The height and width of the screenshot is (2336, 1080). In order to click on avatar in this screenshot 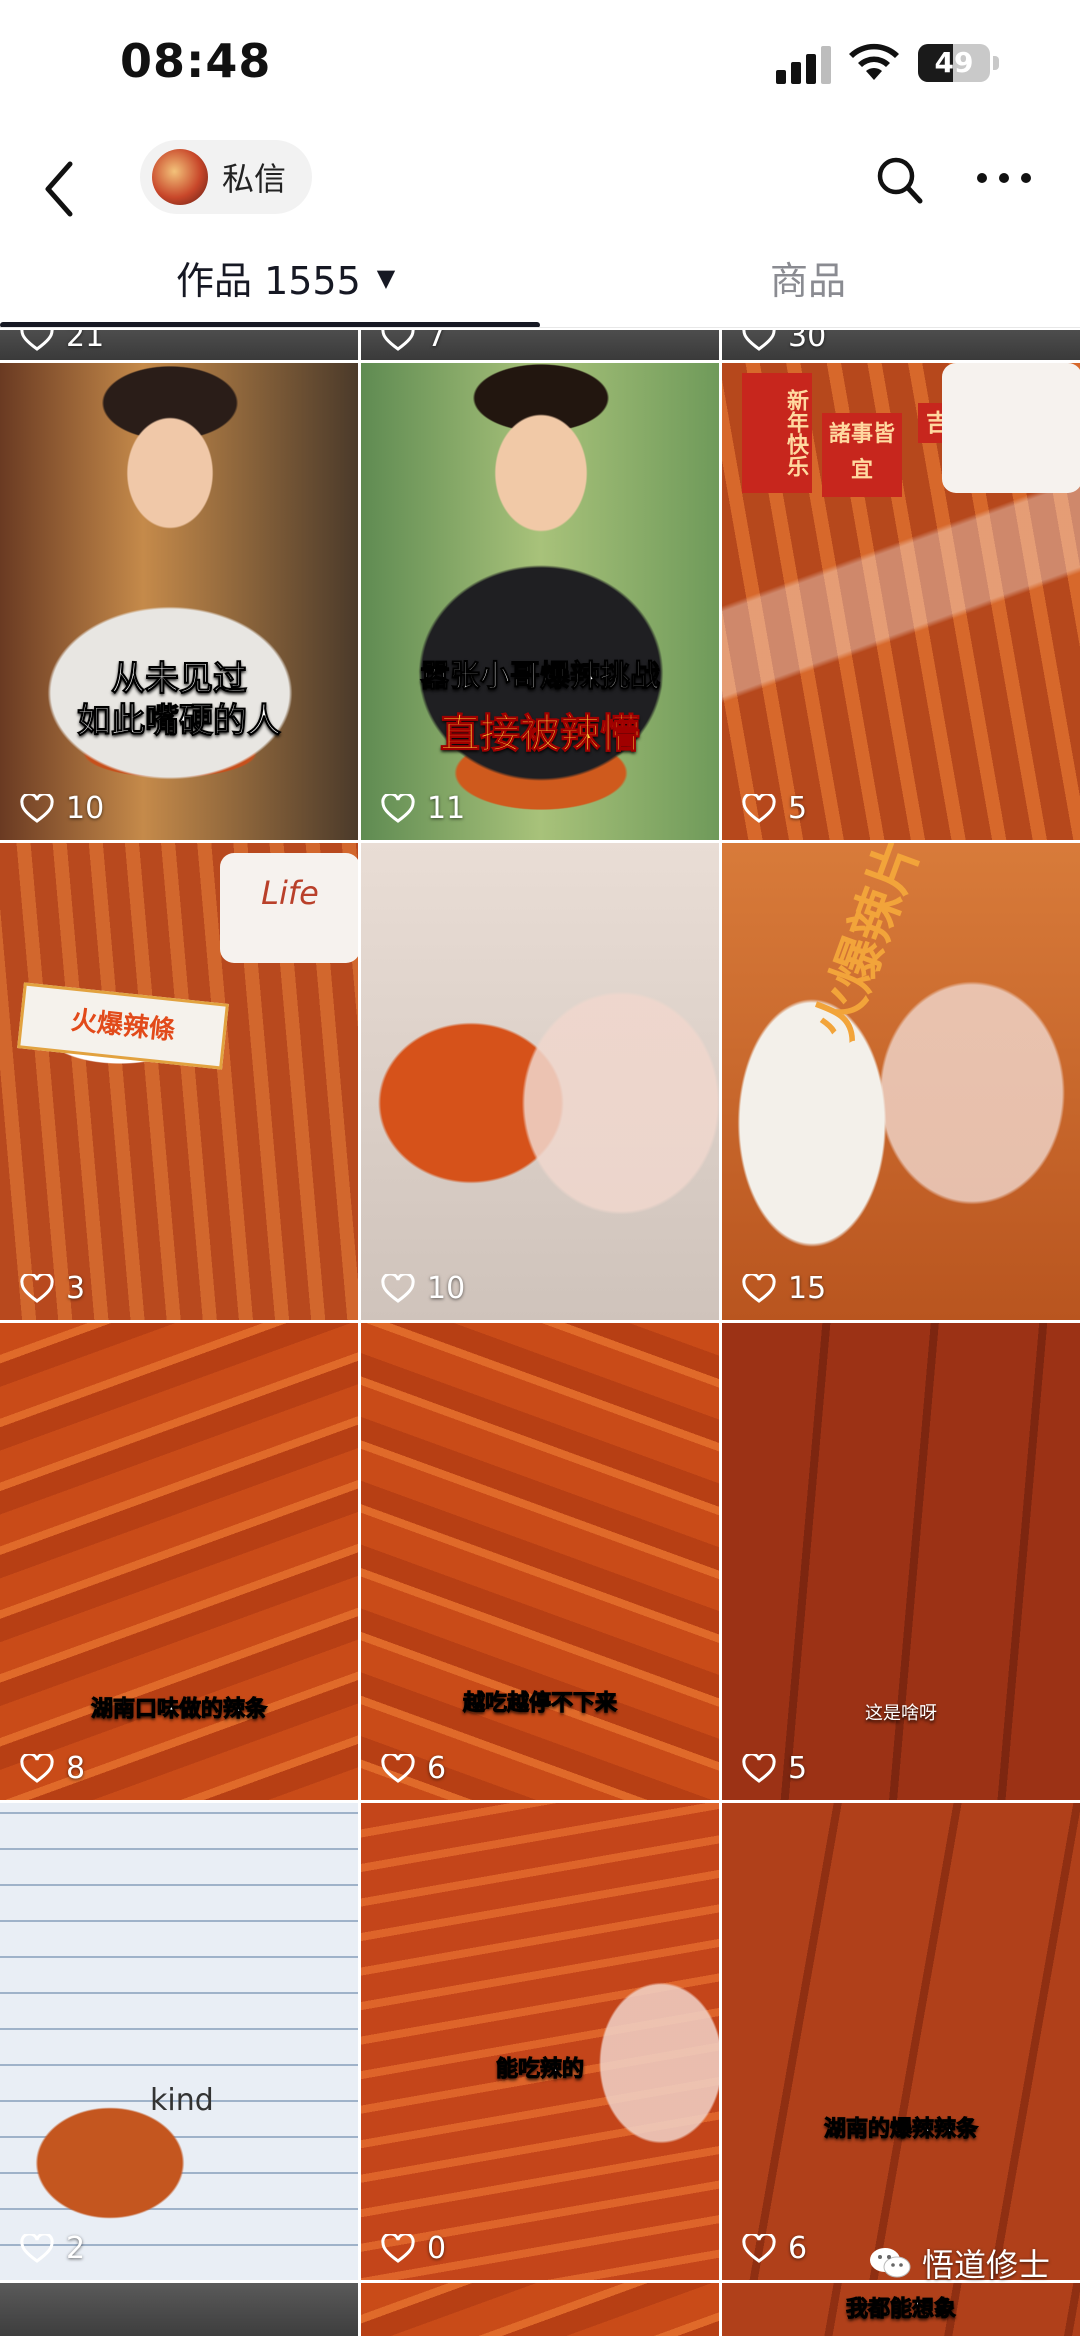, I will do `click(180, 177)`.